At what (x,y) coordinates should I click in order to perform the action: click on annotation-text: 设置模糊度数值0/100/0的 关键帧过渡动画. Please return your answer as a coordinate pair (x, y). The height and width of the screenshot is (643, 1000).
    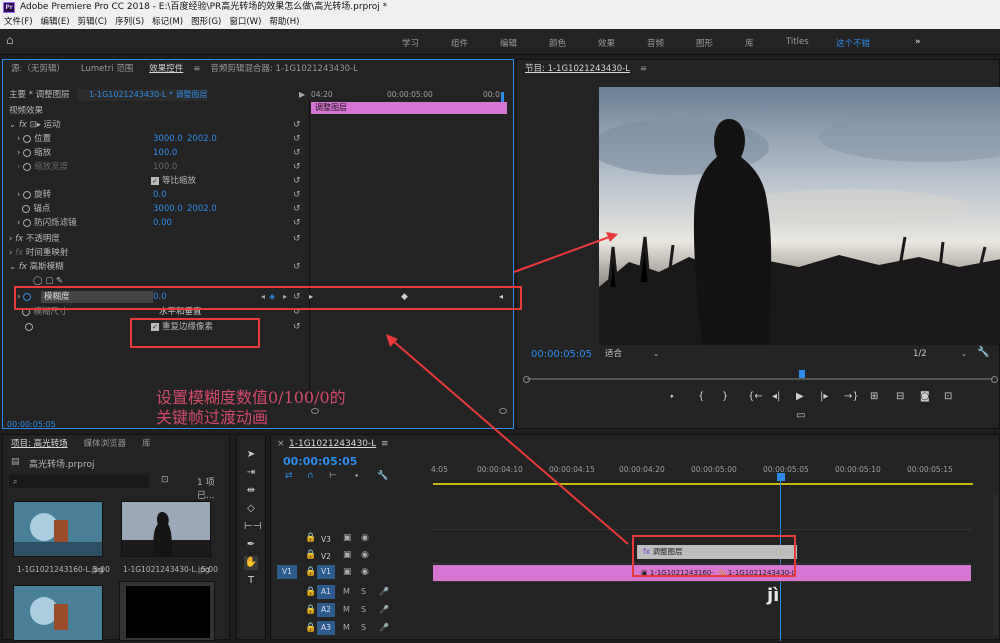
    Looking at the image, I should click on (251, 407).